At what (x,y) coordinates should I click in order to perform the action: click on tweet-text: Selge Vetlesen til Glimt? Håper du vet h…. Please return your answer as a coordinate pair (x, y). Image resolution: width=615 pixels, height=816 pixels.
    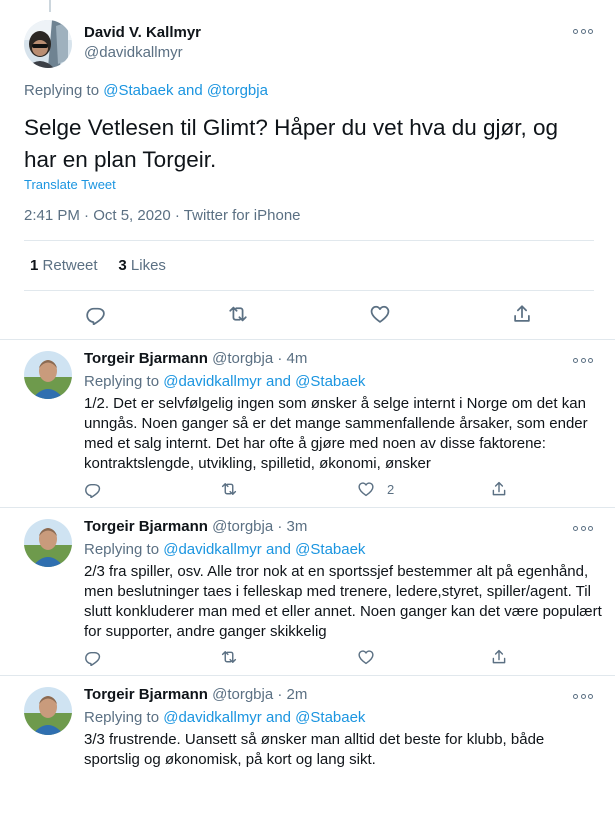
    Looking at the image, I should click on (291, 143).